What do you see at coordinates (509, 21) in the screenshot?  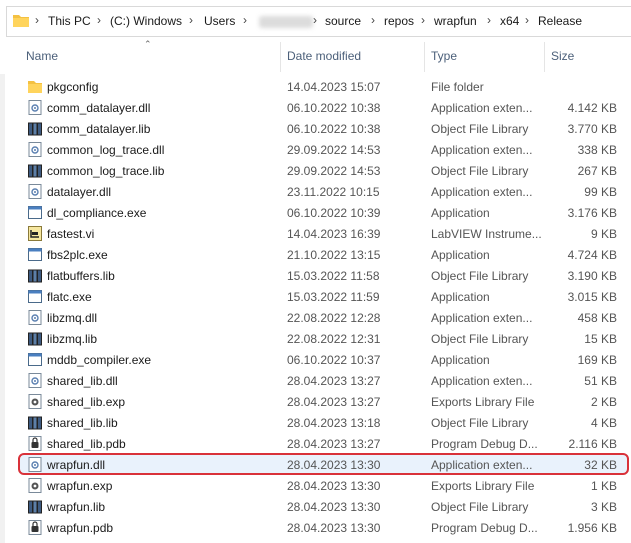 I see `breadcrumb-x64: x64` at bounding box center [509, 21].